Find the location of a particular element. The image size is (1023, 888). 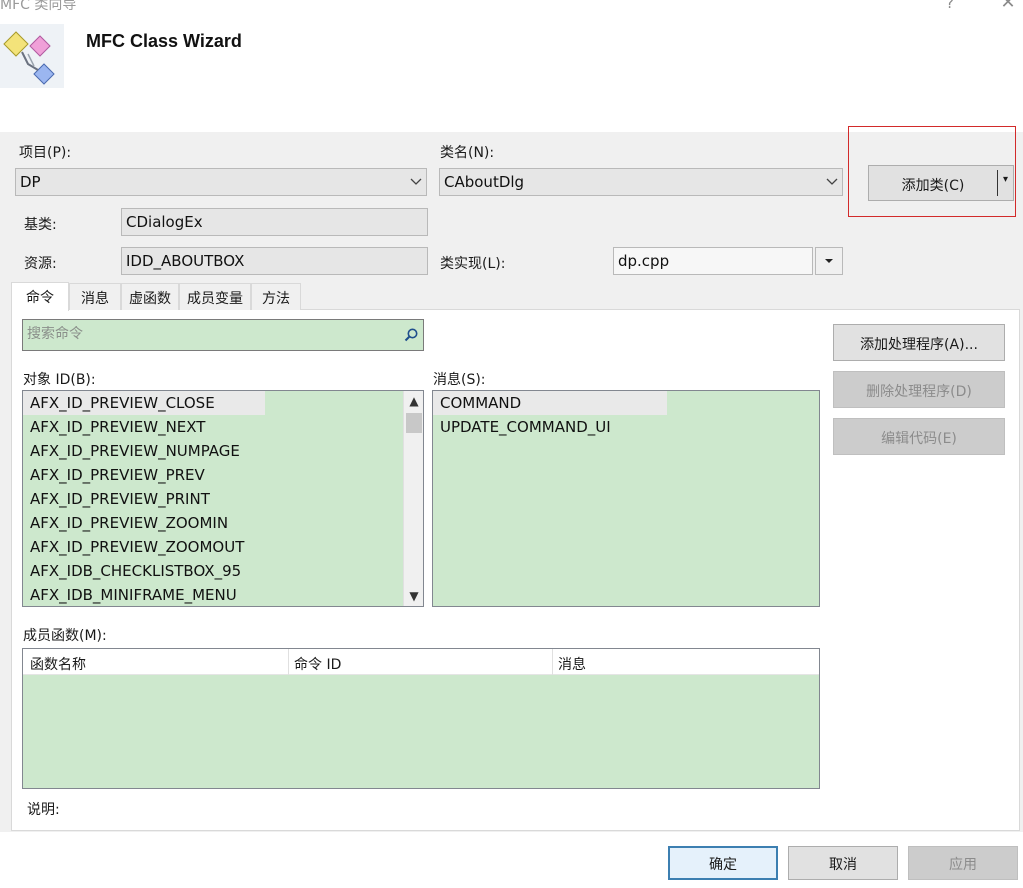

search-icon is located at coordinates (411, 335).